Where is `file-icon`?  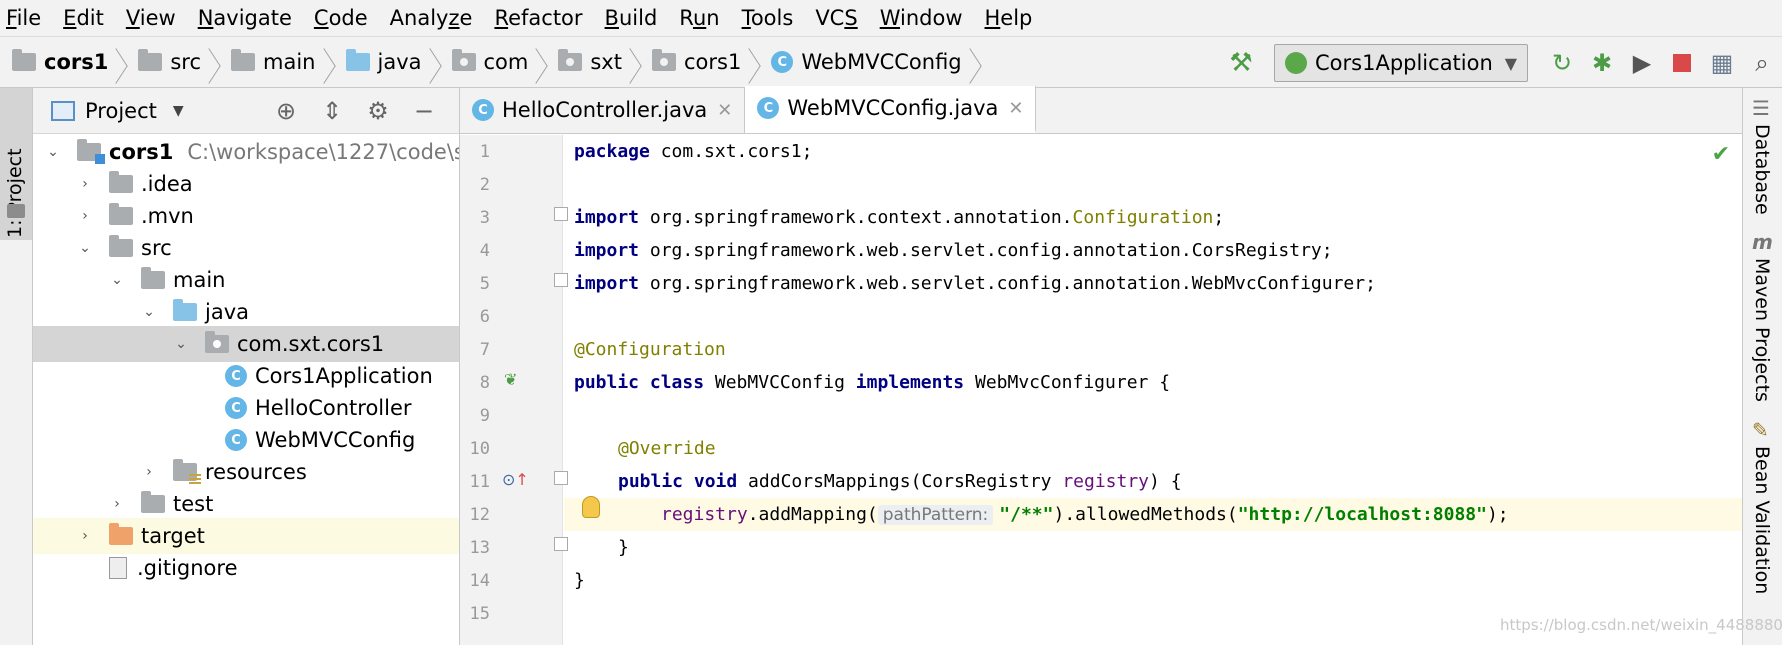
file-icon is located at coordinates (118, 568).